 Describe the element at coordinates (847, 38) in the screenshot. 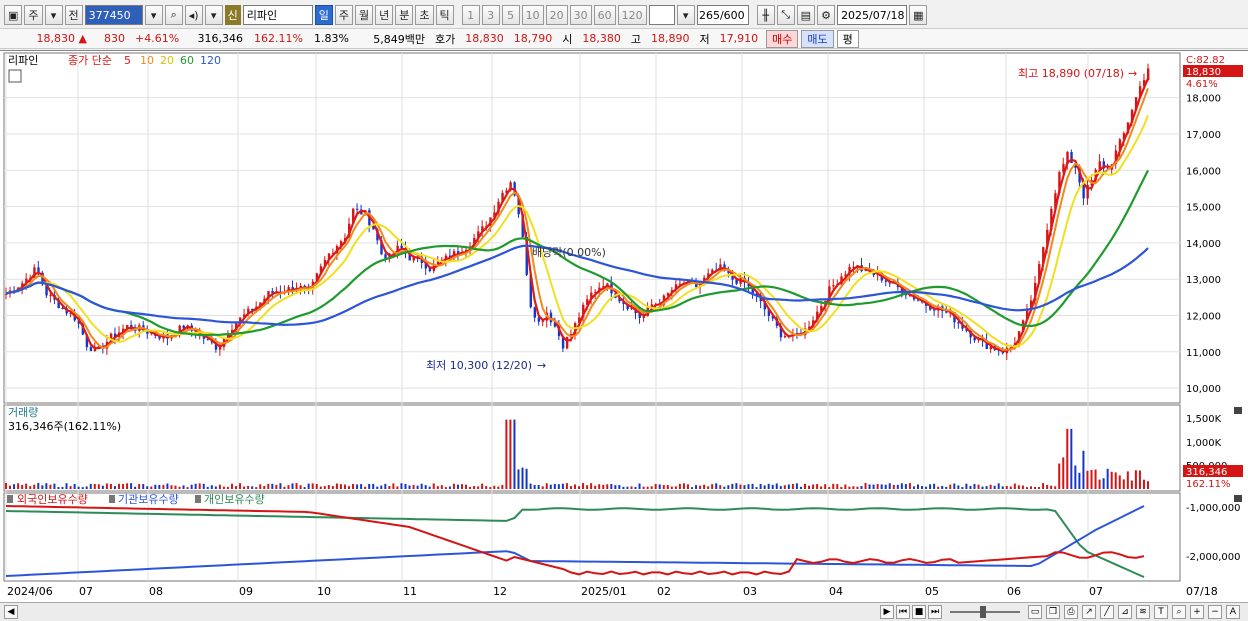

I see `flat-button: 평` at that location.